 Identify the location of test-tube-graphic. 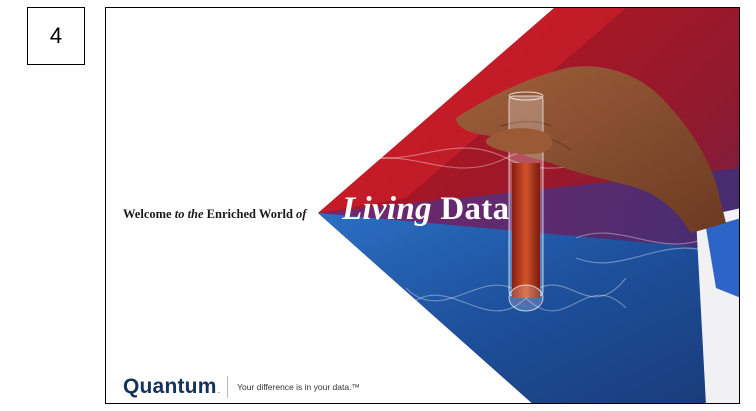
(526, 201).